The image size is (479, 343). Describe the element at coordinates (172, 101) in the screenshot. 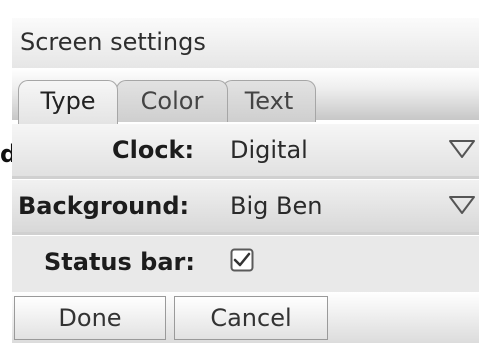

I see `tab-color: Color` at that location.